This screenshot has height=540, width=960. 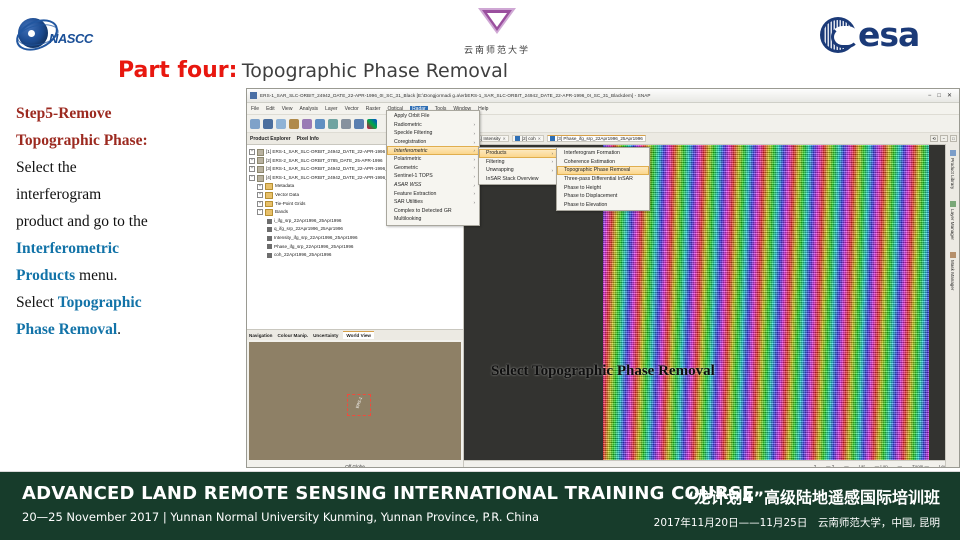 I want to click on reopen-icon, so click(x=294, y=123).